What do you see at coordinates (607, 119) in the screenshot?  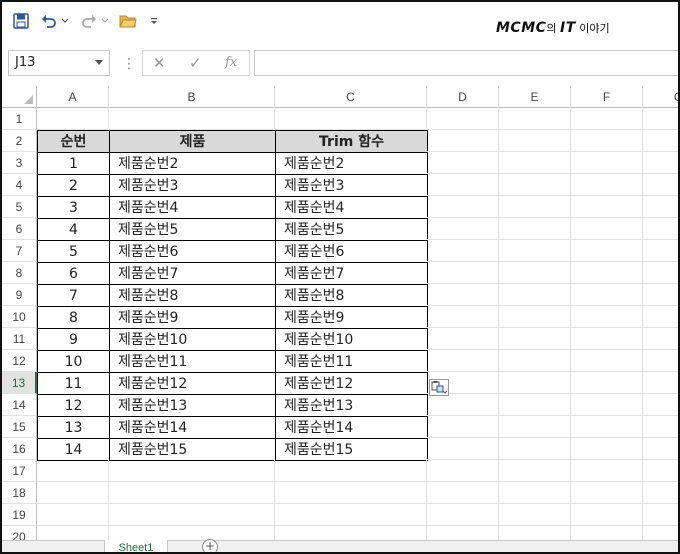 I see `cell-f1` at bounding box center [607, 119].